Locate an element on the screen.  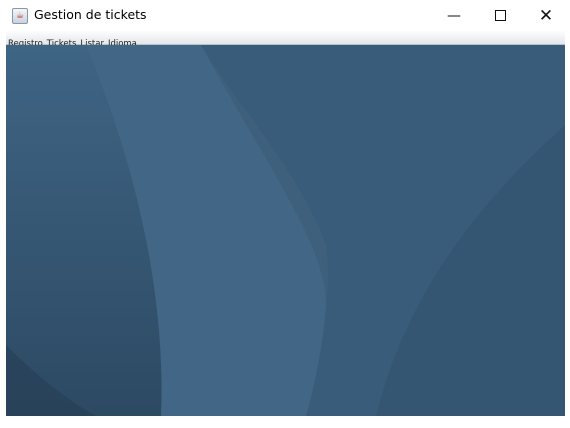
minimize-button: — is located at coordinates (454, 15).